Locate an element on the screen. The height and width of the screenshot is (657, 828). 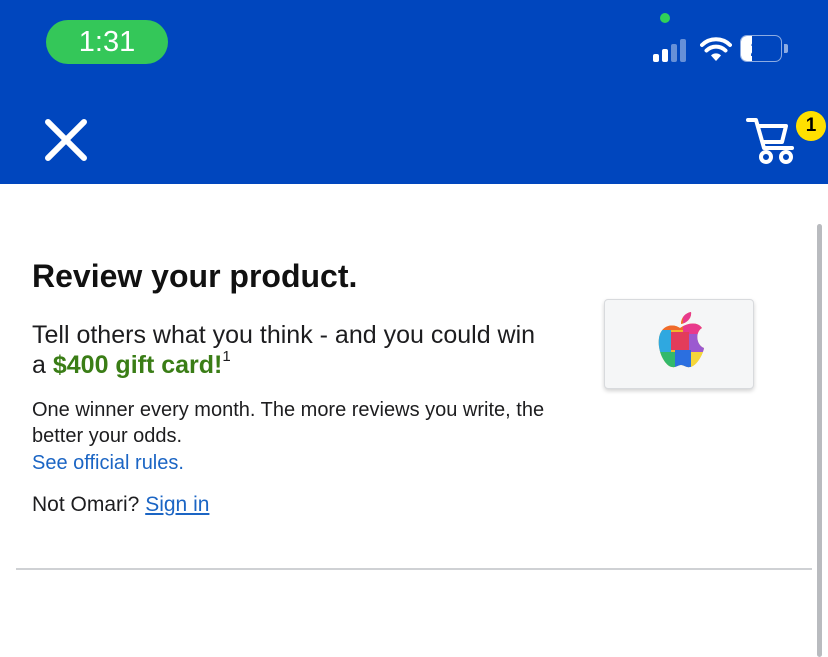
camera-indicator-dot is located at coordinates (665, 18).